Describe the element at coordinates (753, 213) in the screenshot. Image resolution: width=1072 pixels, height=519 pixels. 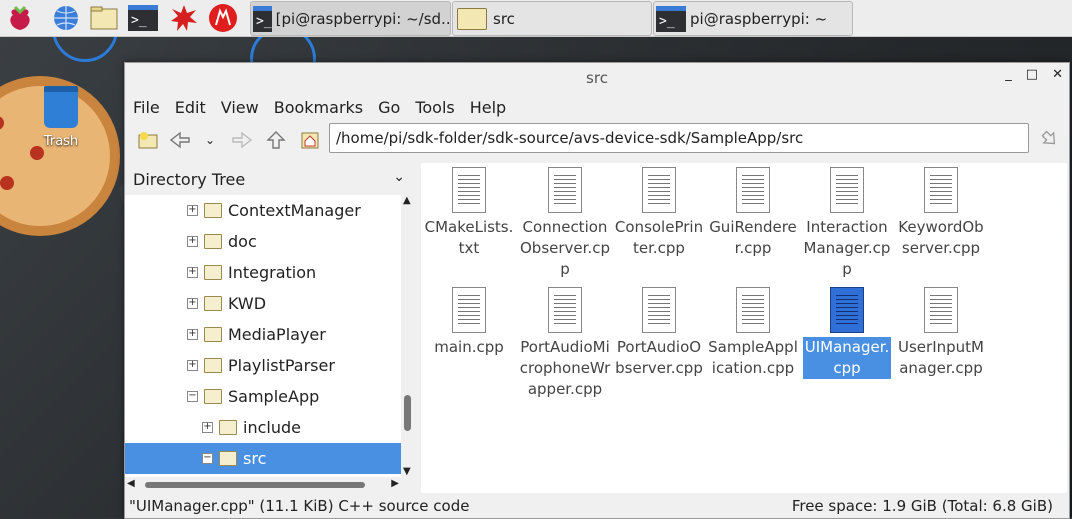
I see `file-item: GuiRendere r.cpp` at that location.